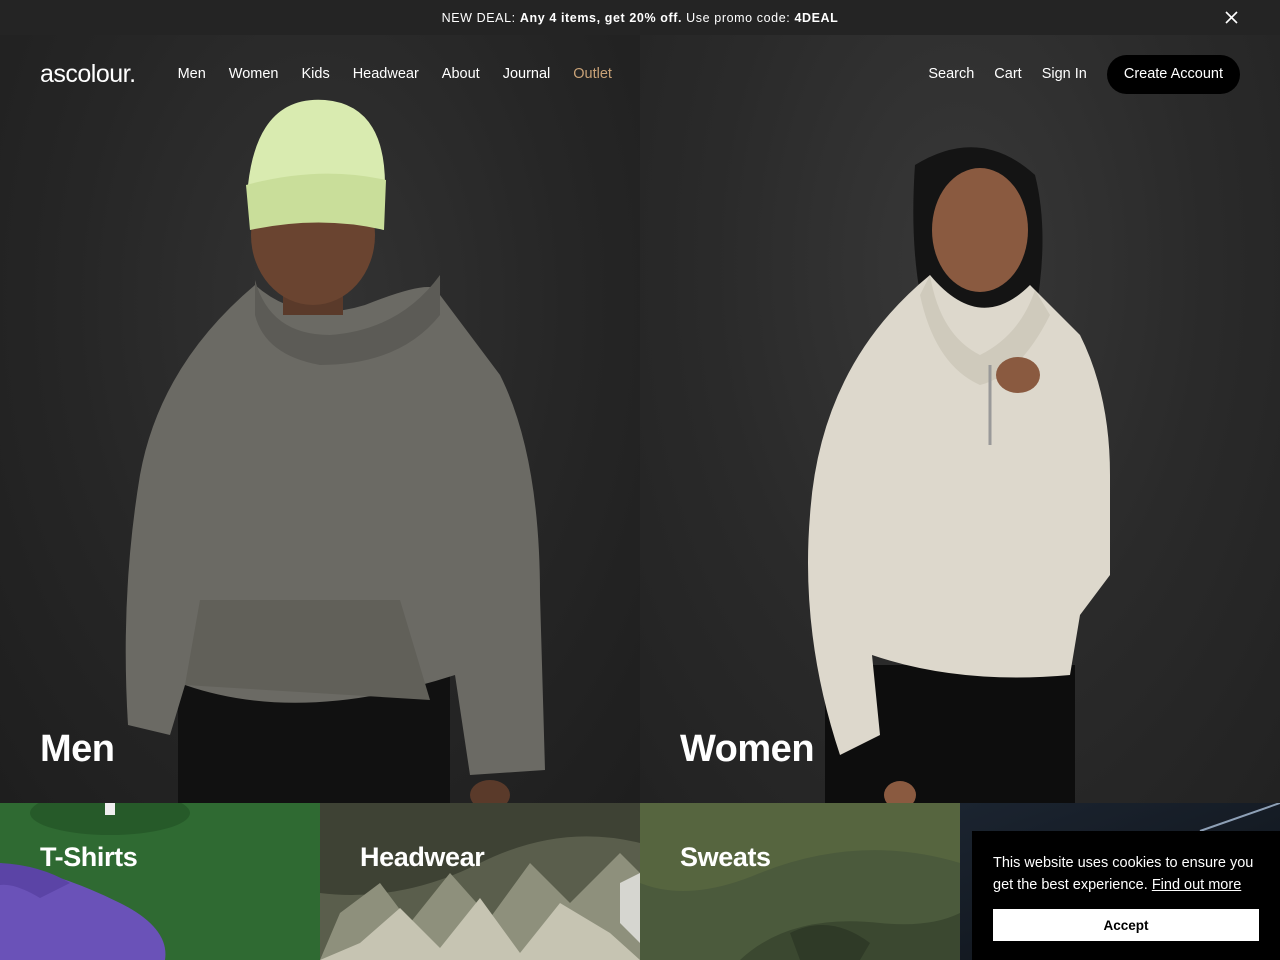 This screenshot has height=960, width=1280. What do you see at coordinates (461, 74) in the screenshot?
I see `nav-about: About` at bounding box center [461, 74].